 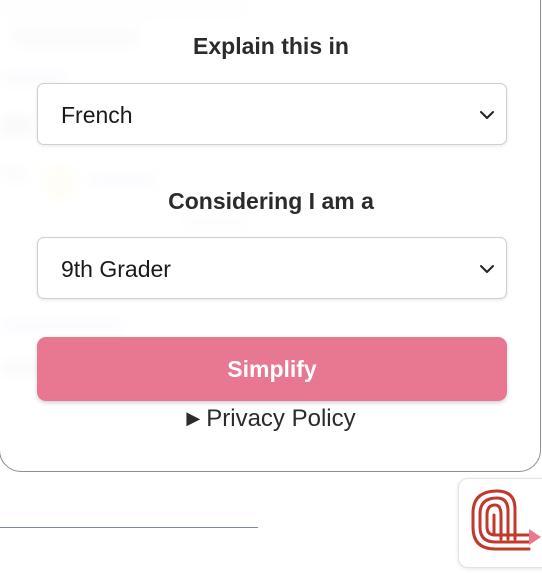 I want to click on maze-logo-icon, so click(x=506, y=520).